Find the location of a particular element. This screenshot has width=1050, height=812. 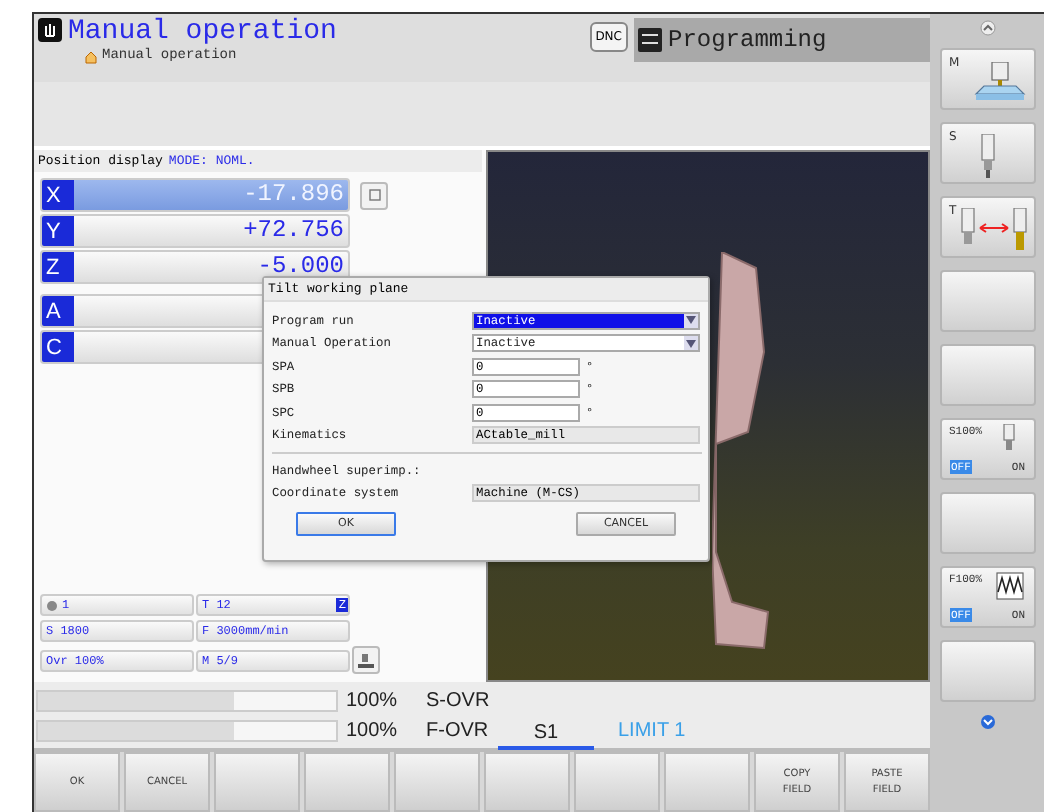

scroll-down-icon is located at coordinates (987, 722).